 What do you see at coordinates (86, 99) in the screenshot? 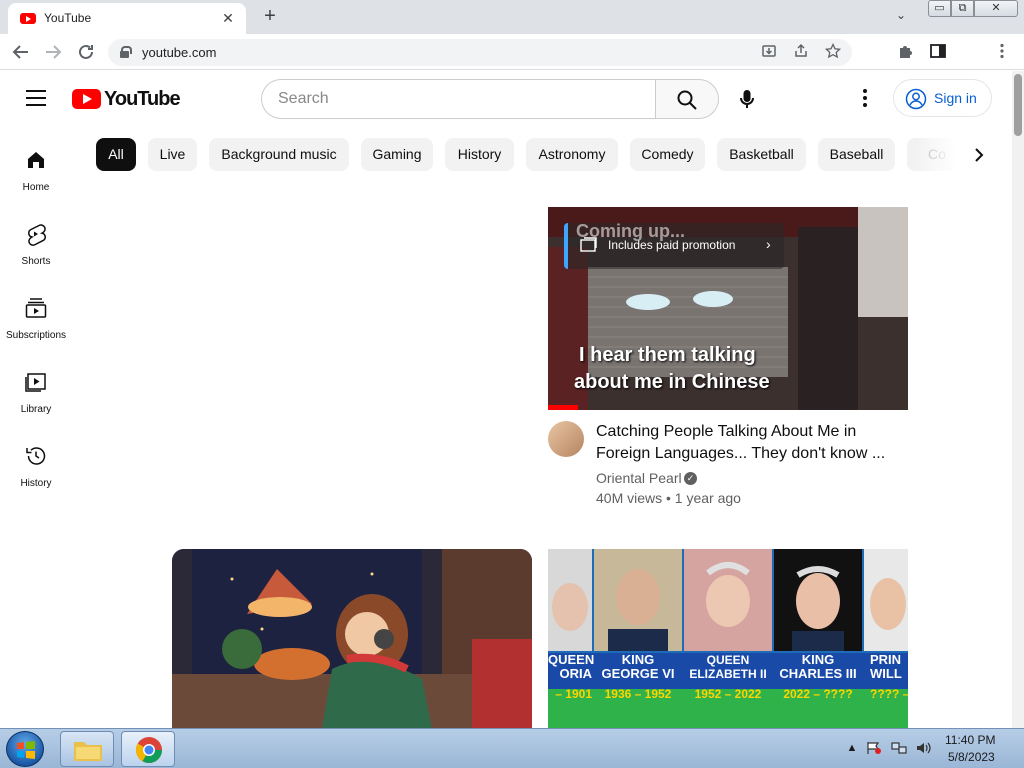
I see `youtube-play-icon` at bounding box center [86, 99].